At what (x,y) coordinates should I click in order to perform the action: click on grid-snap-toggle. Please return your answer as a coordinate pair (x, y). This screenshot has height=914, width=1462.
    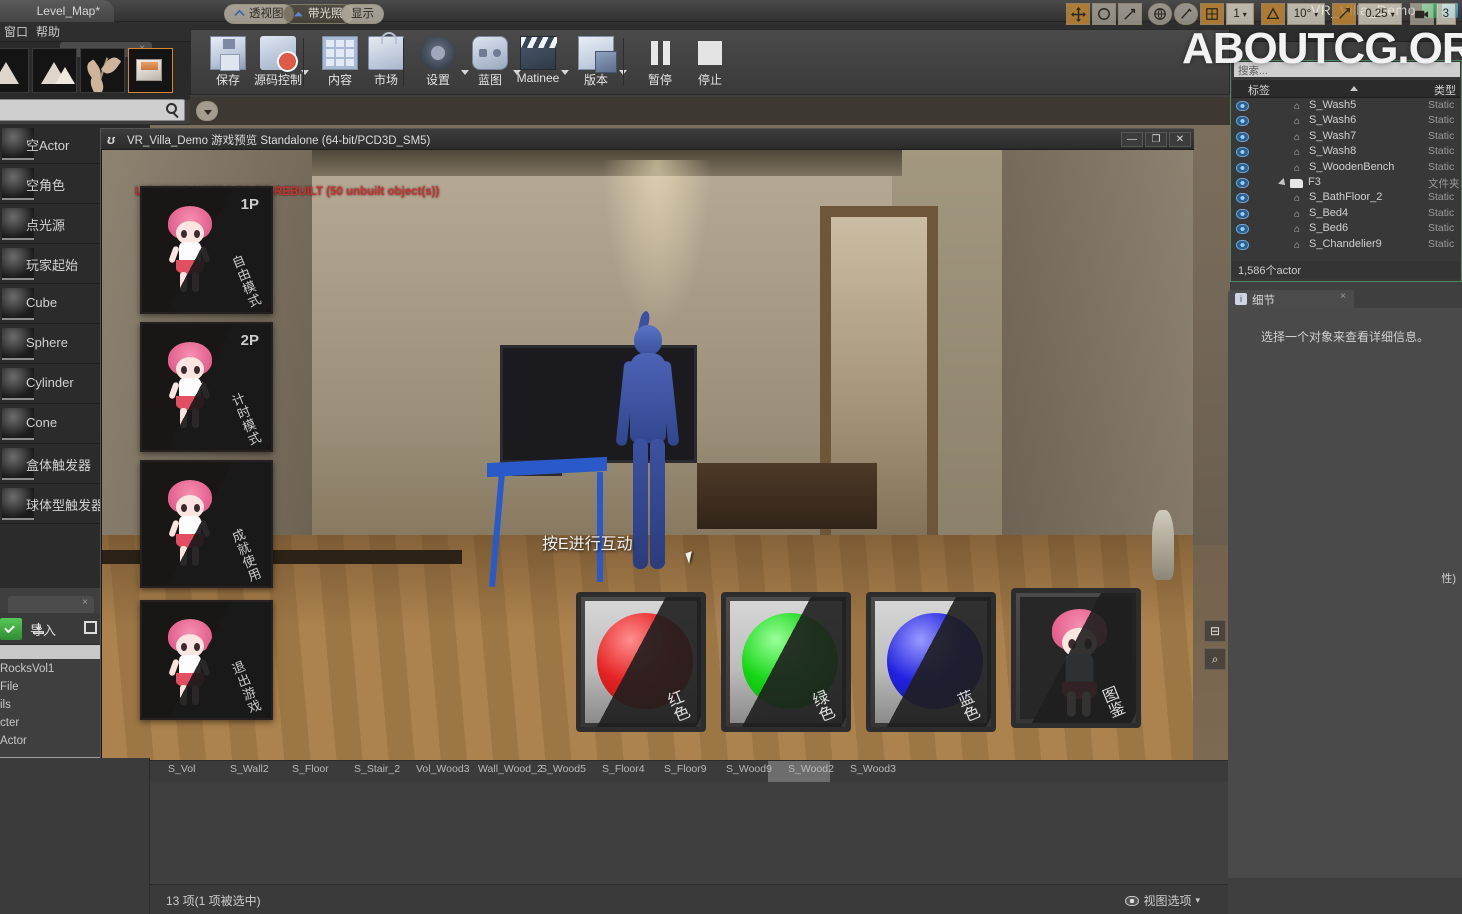
    Looking at the image, I should click on (1212, 14).